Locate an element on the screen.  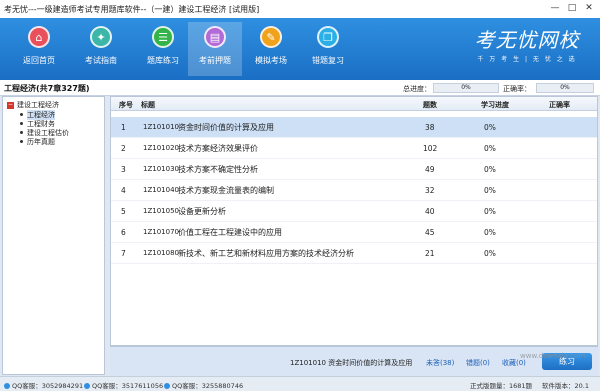
wrong-review-label: 错题复习 is located at coordinates (328, 60).